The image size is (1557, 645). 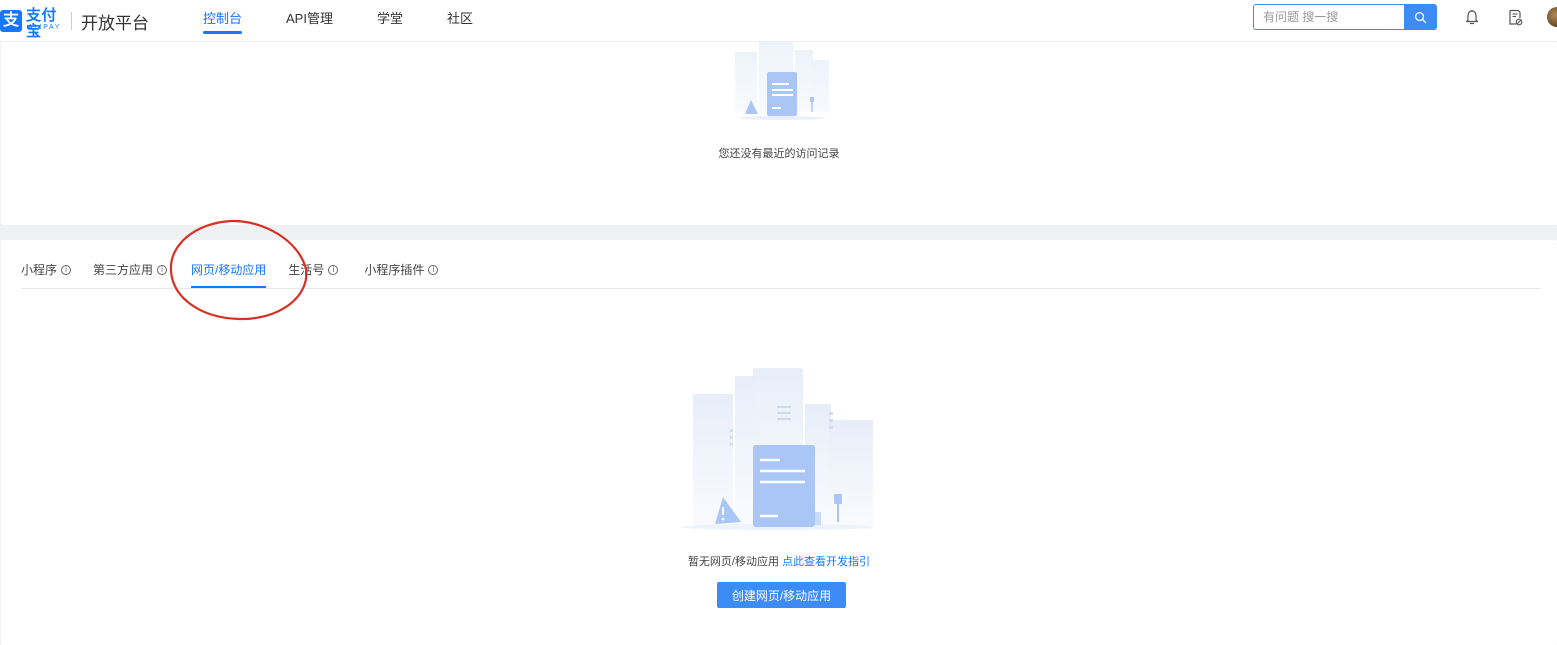 What do you see at coordinates (39, 270) in the screenshot?
I see `tab-mini-program-label: 小程序` at bounding box center [39, 270].